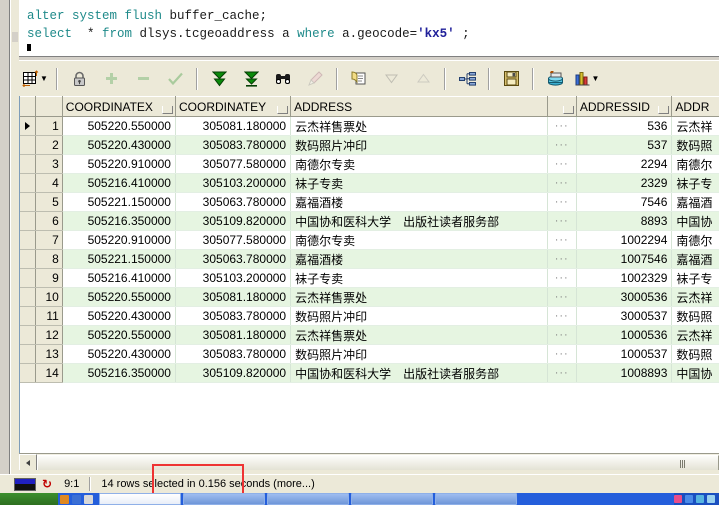 The width and height of the screenshot is (719, 505). Describe the element at coordinates (233, 164) in the screenshot. I see `cell-coordinatey: 305077.580000` at that location.